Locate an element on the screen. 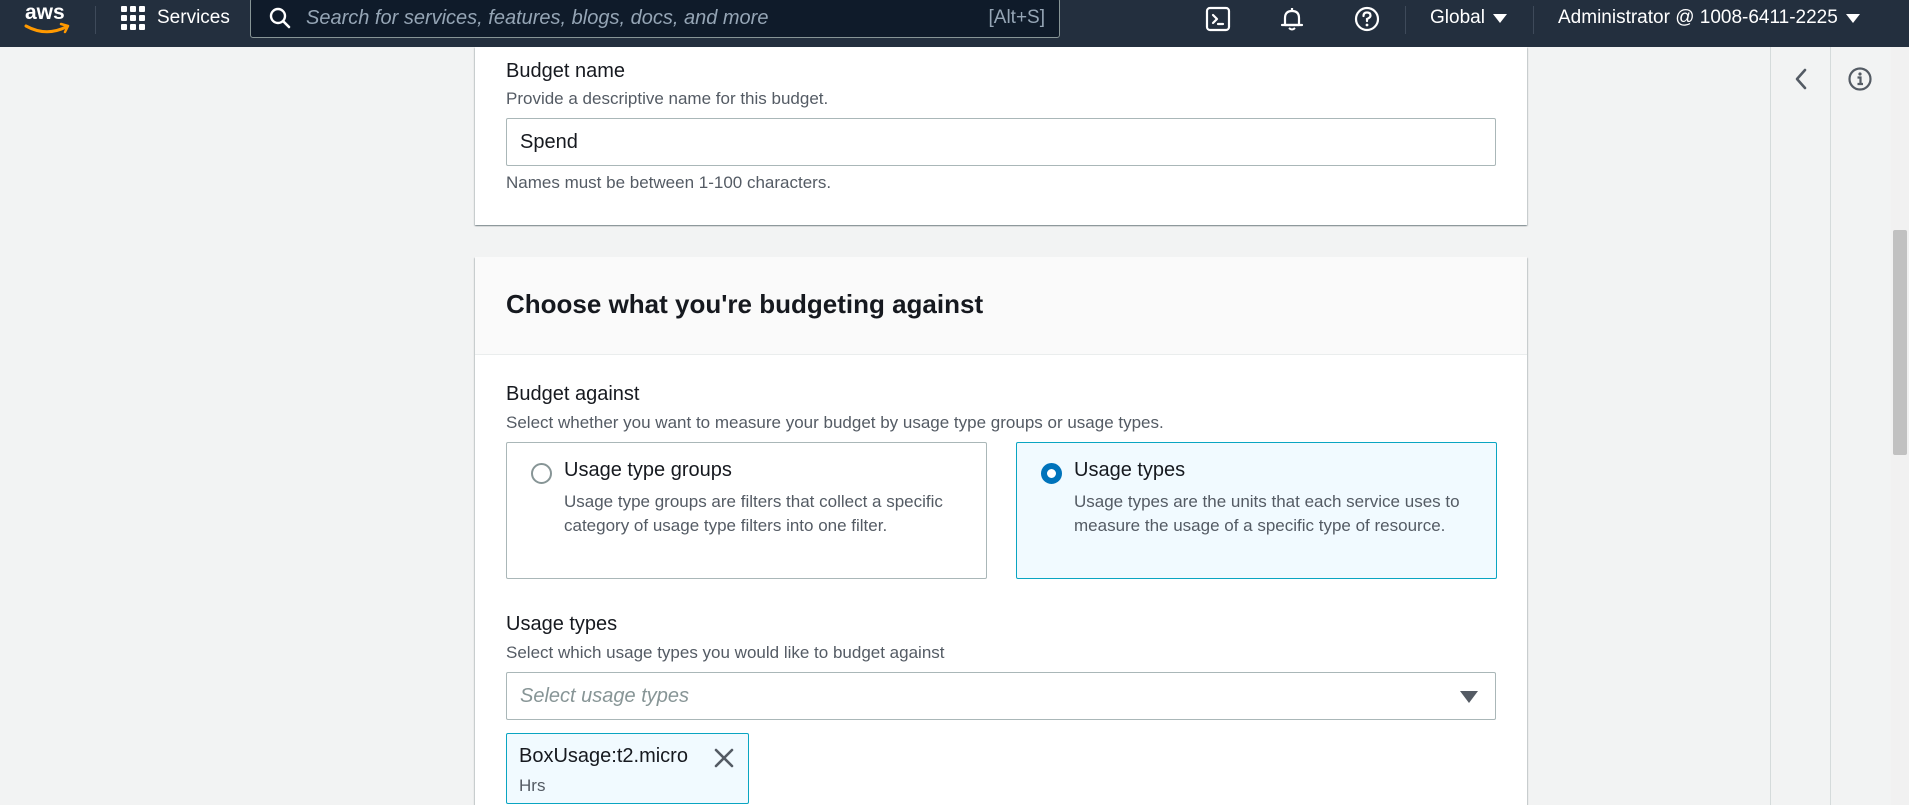 The width and height of the screenshot is (1909, 805). region-selector: Global is located at coordinates (1468, 18).